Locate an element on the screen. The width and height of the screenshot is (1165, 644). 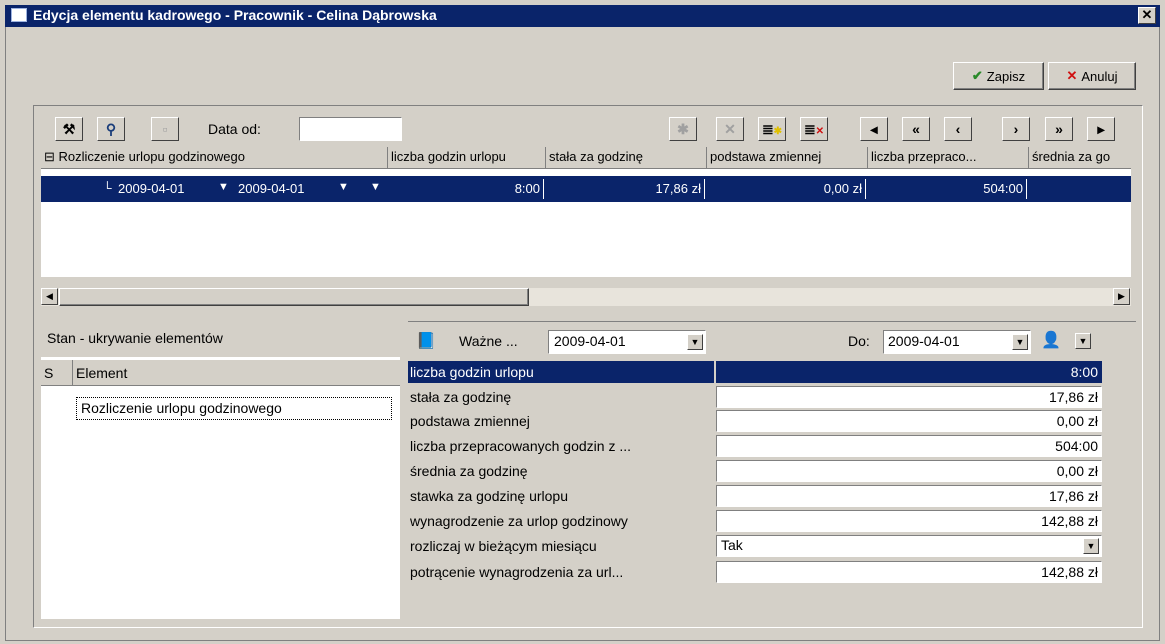
detail-tab-strip is located at coordinates (772, 318).